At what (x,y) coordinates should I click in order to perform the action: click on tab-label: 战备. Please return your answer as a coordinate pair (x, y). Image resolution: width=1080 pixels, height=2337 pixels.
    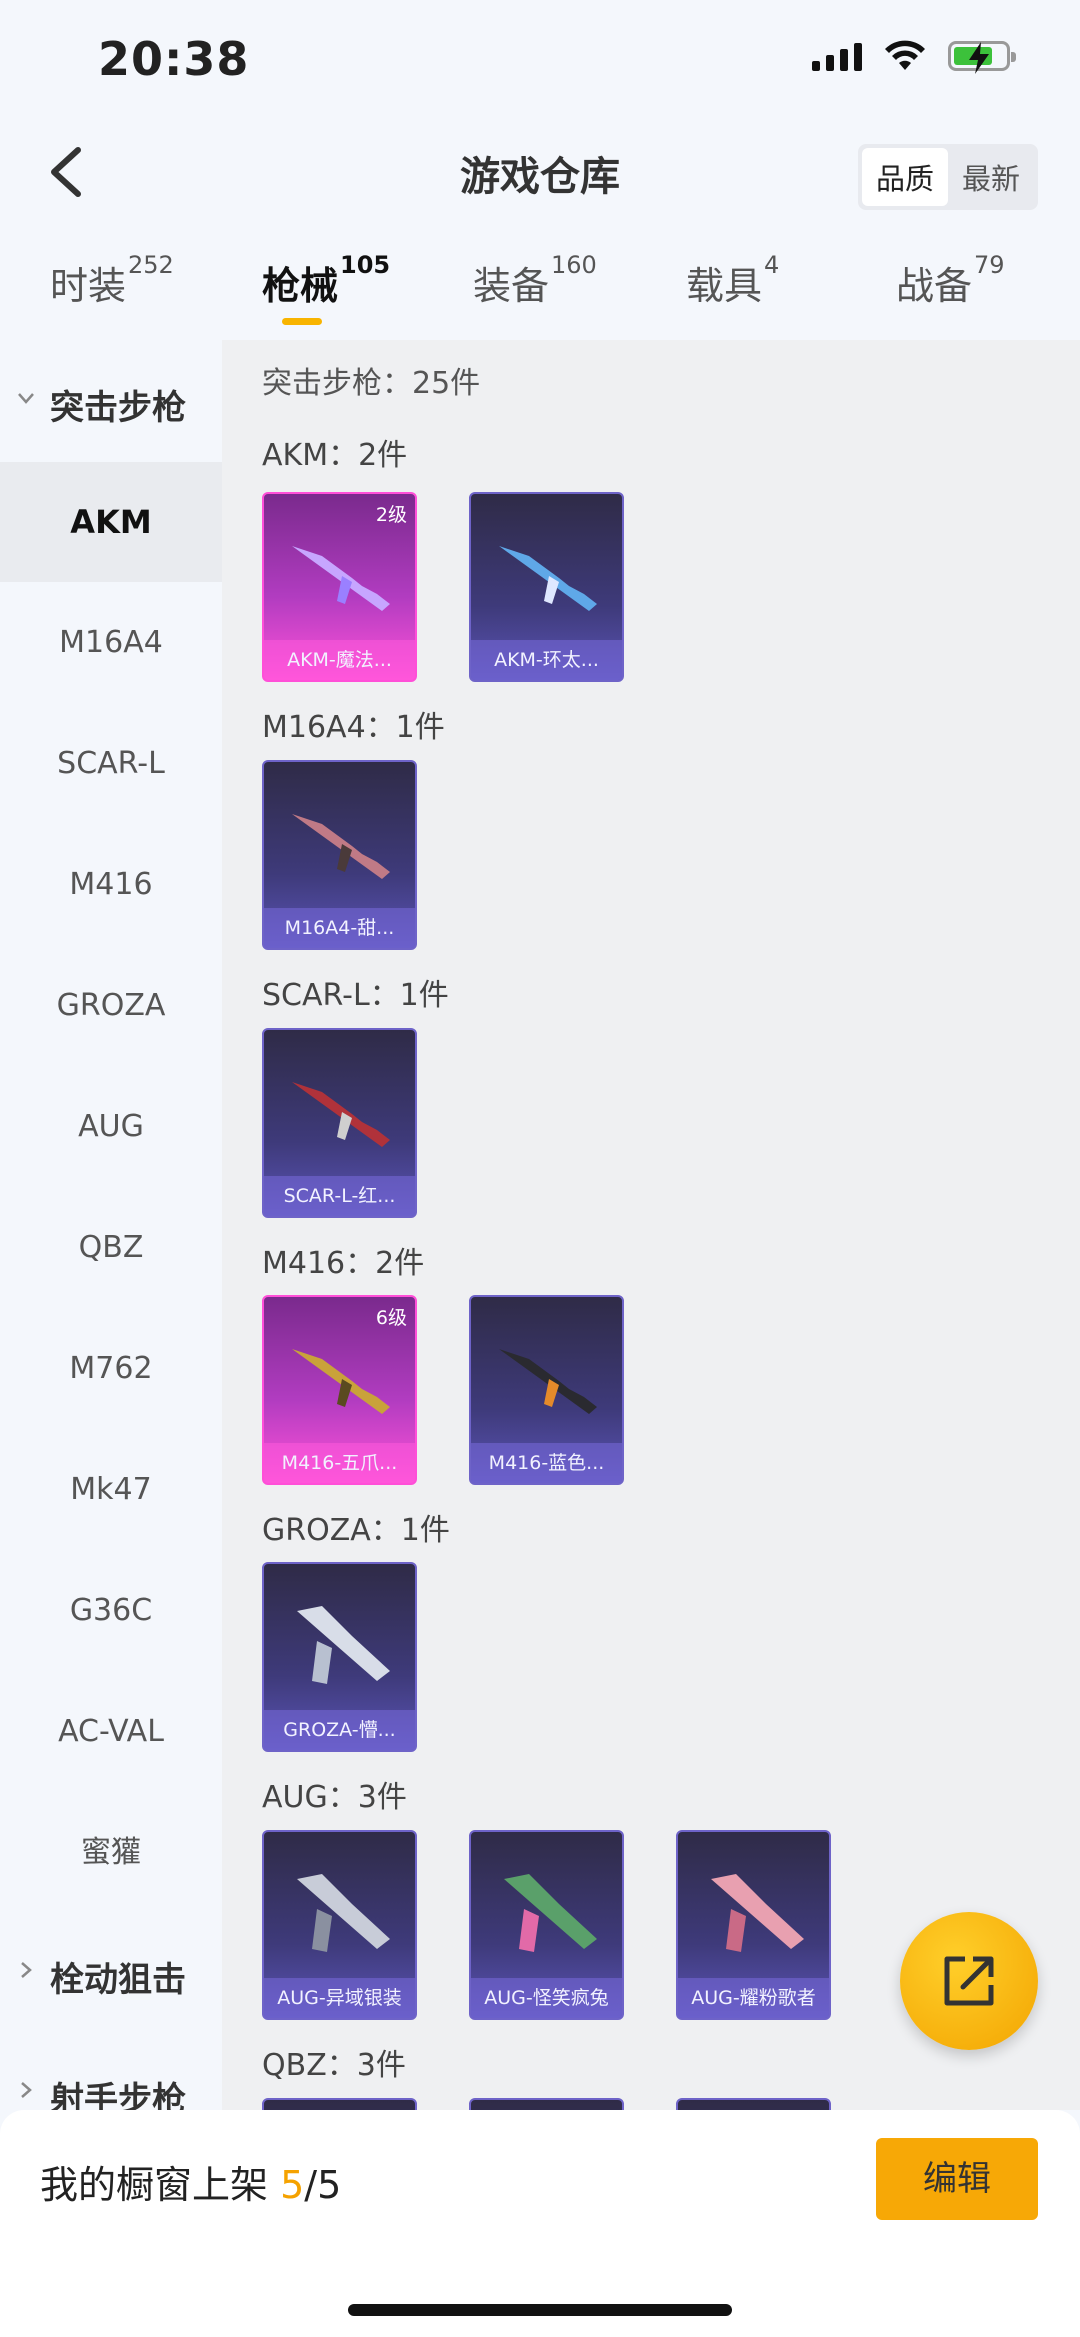
    Looking at the image, I should click on (934, 286).